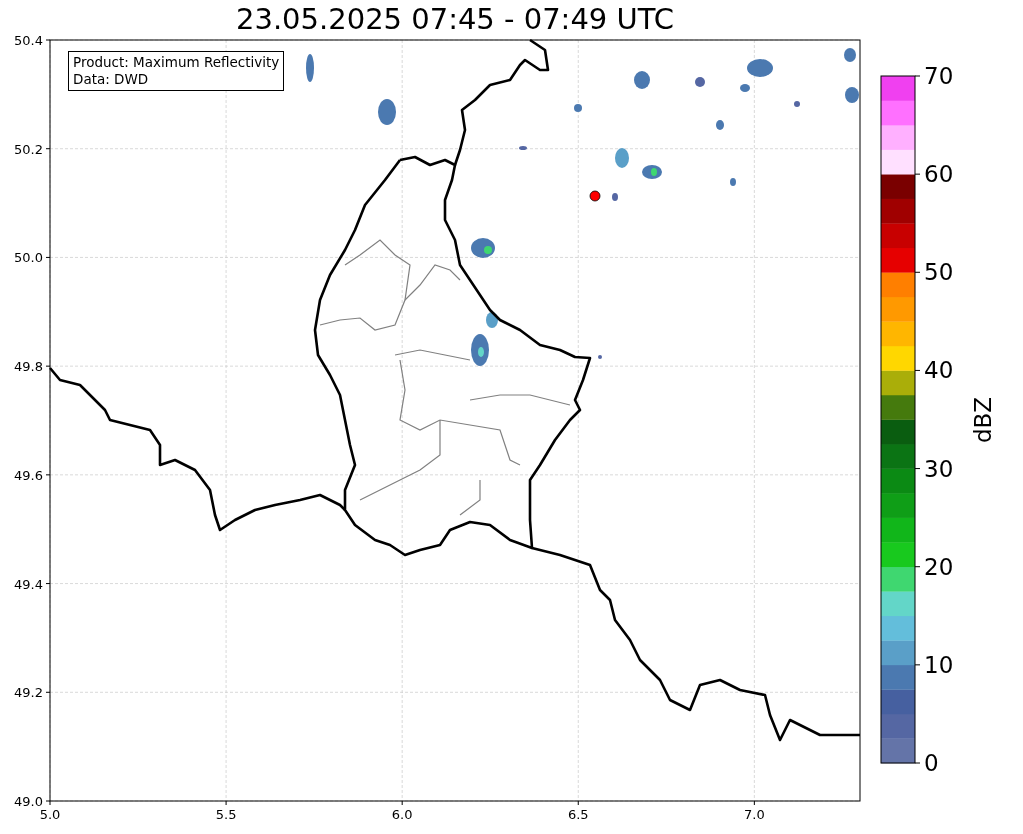 The height and width of the screenshot is (834, 1023). What do you see at coordinates (931, 763) in the screenshot?
I see `colorbar-tick-label: 0` at bounding box center [931, 763].